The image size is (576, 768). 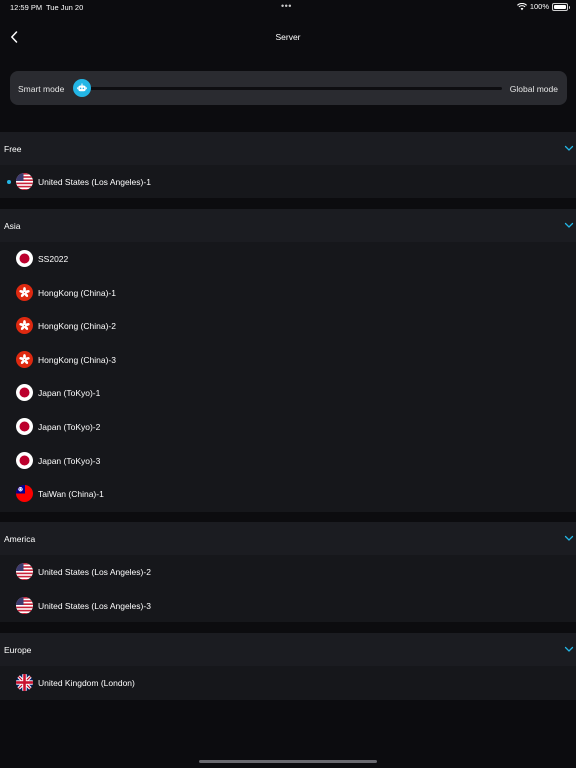 I want to click on group-list-free: United States (Los Angeles)-1, so click(x=288, y=181).